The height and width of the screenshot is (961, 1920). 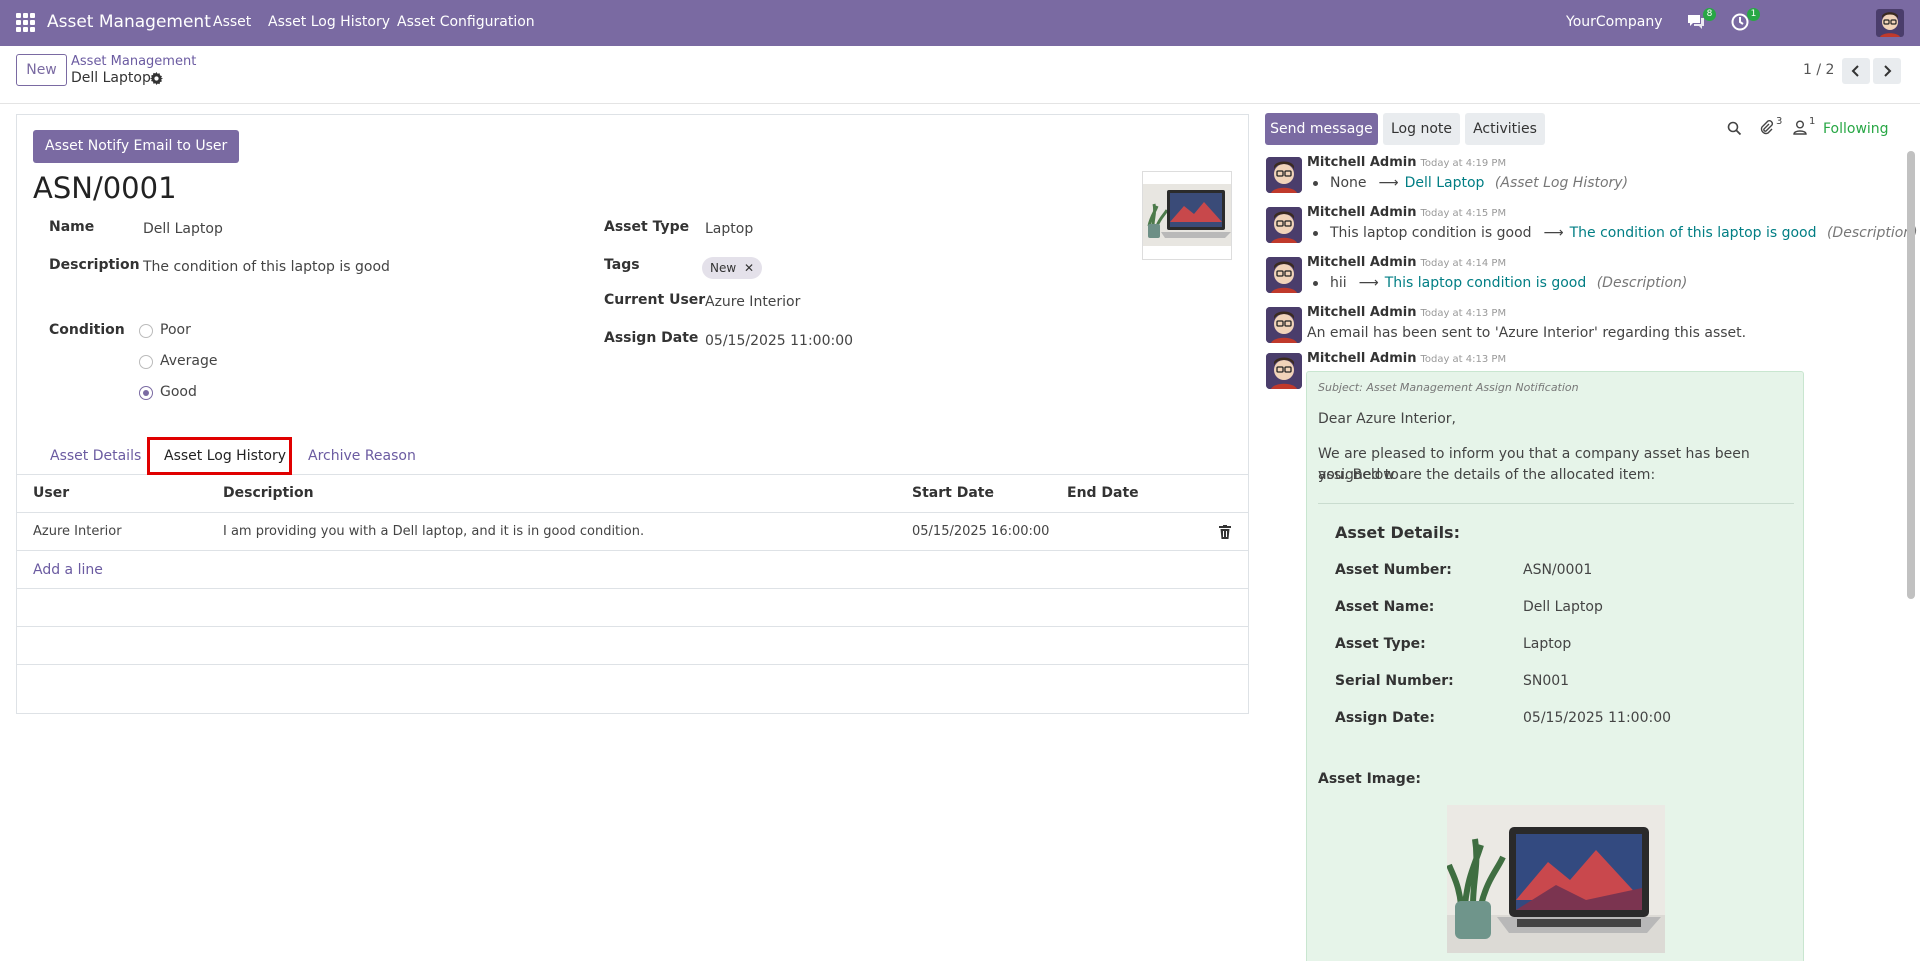 What do you see at coordinates (1547, 644) in the screenshot?
I see `detail-value: Laptop` at bounding box center [1547, 644].